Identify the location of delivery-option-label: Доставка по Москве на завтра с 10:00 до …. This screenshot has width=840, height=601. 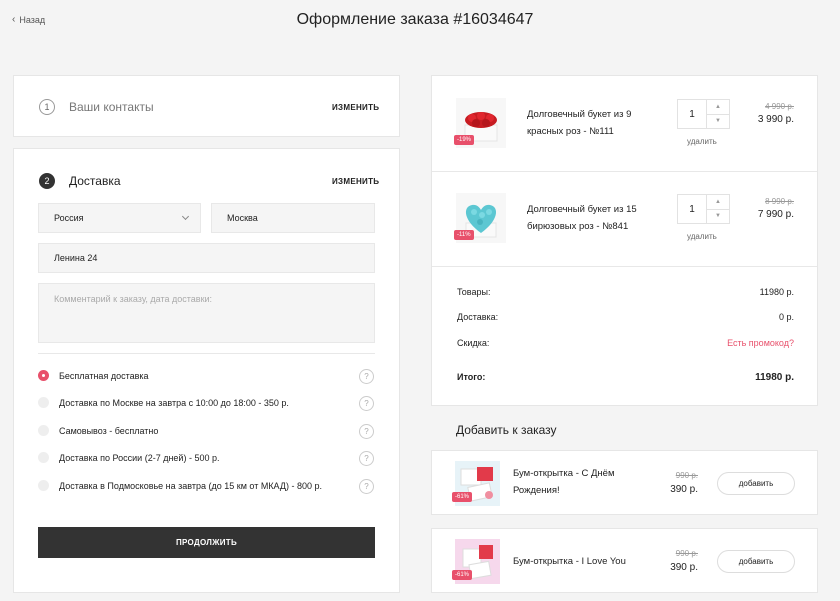
(174, 403).